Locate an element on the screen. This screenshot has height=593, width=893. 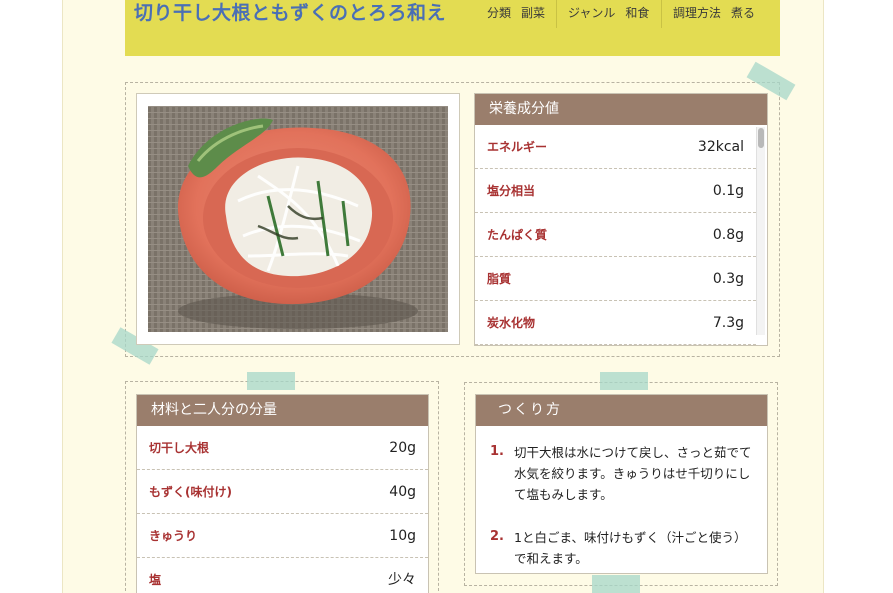
ingredient-row: もずく(味付け) 40g is located at coordinates (282, 492).